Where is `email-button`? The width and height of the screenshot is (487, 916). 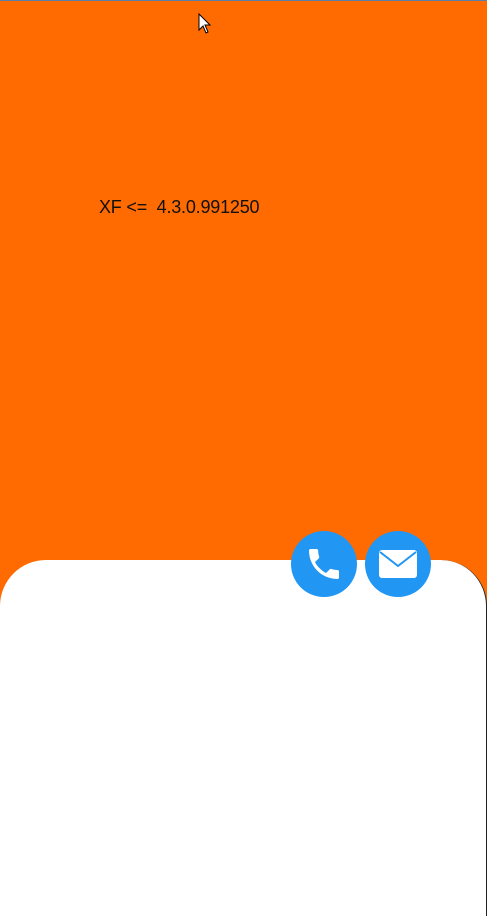
email-button is located at coordinates (398, 564).